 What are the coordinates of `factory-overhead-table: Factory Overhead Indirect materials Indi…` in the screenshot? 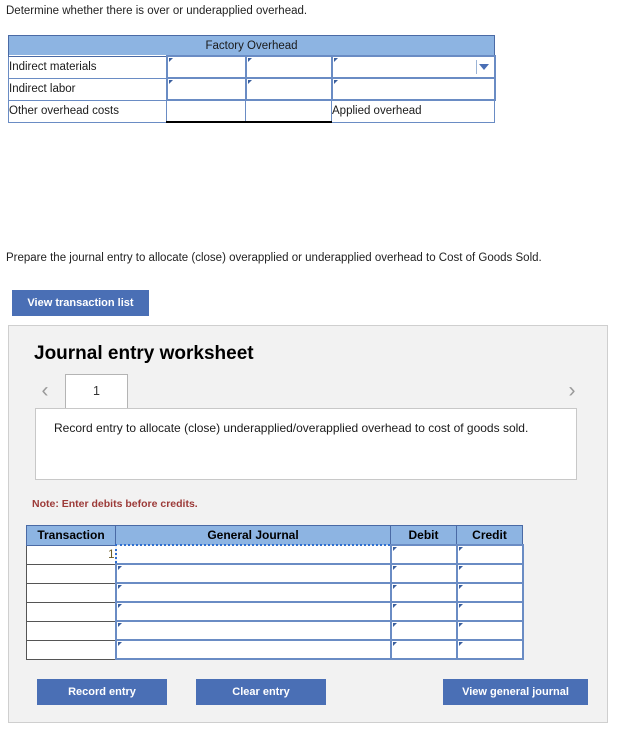 It's located at (251, 79).